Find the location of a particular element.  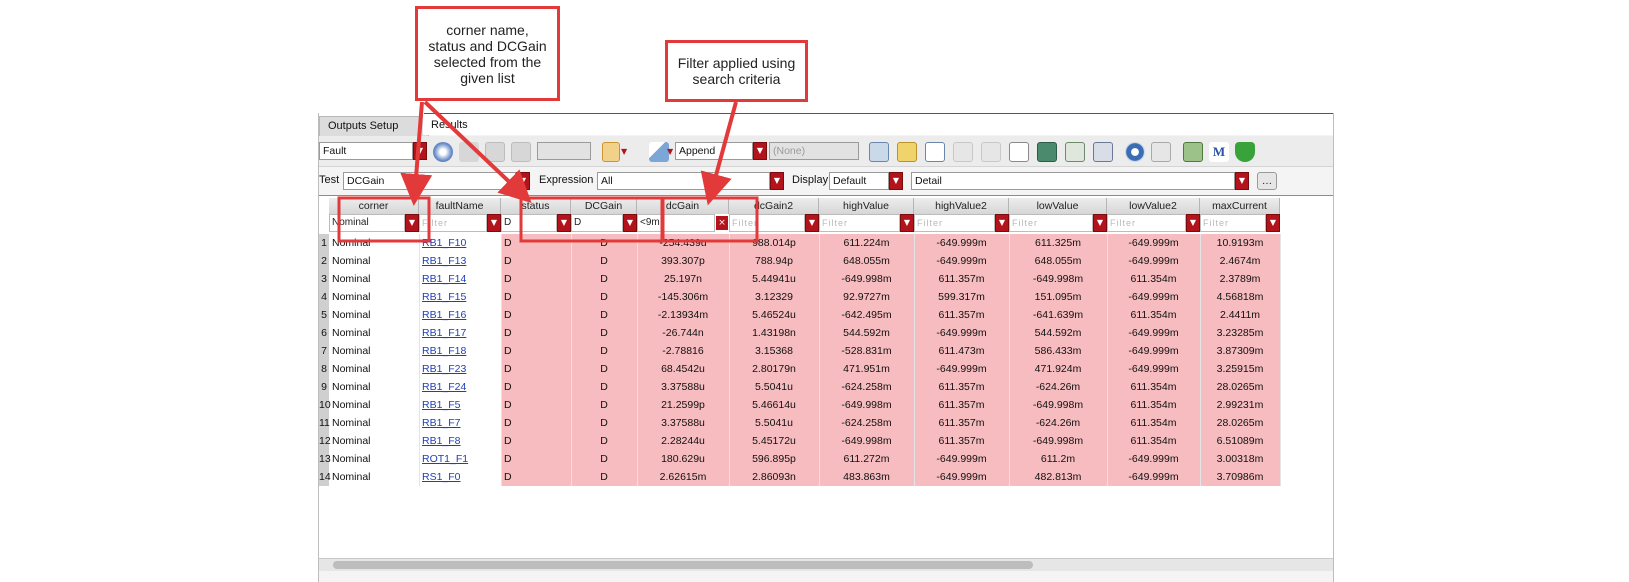

fault-name-link: RS1_F0 is located at coordinates (460, 477).